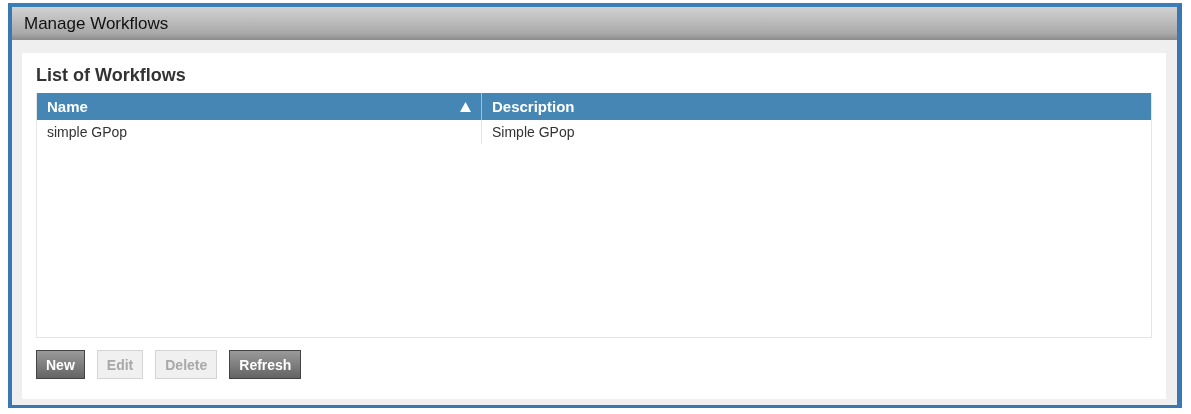  What do you see at coordinates (465, 106) in the screenshot?
I see `sort-ascending-icon` at bounding box center [465, 106].